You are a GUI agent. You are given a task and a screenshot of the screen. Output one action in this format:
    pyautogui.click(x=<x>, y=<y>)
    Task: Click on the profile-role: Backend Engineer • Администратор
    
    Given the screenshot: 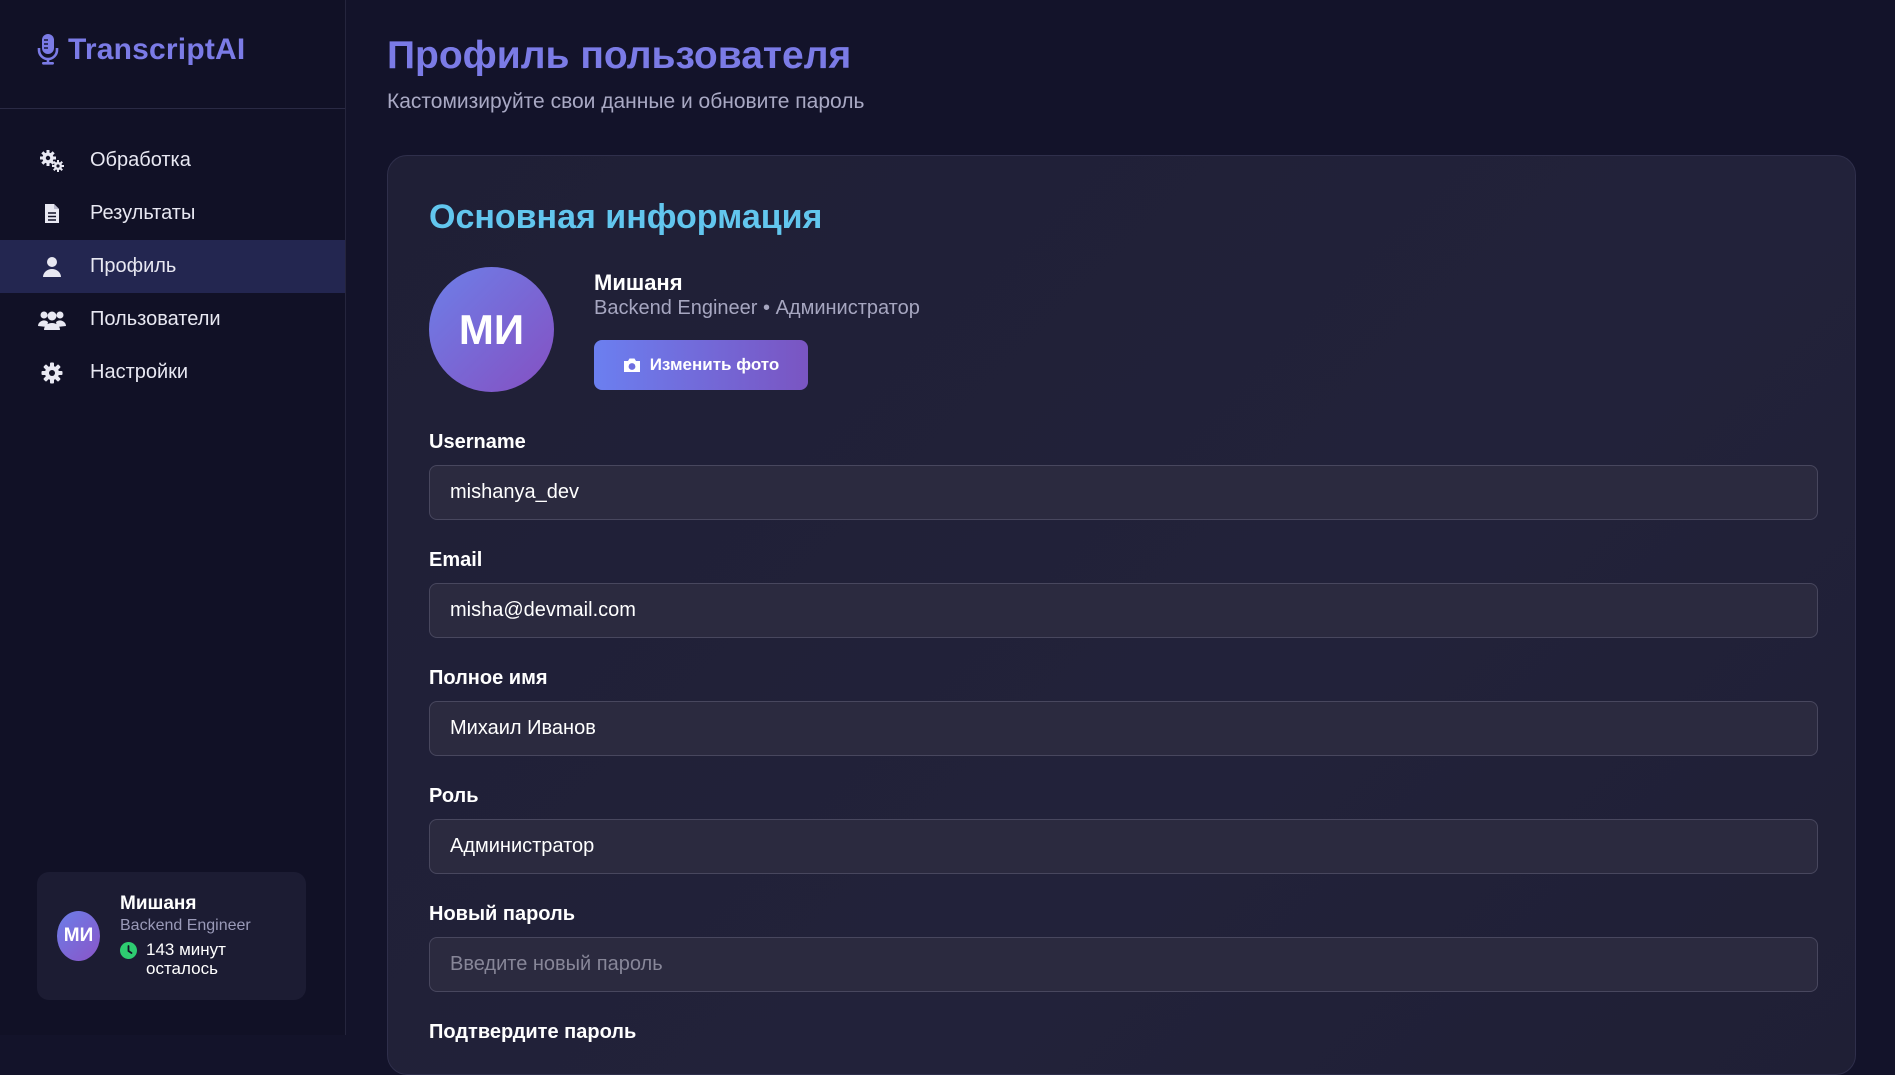 What is the action you would take?
    pyautogui.click(x=757, y=308)
    